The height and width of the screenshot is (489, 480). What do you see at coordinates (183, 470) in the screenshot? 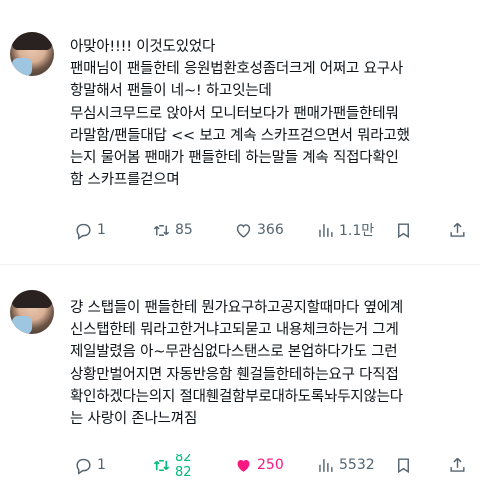
I see `retweet-count-new: 82` at bounding box center [183, 470].